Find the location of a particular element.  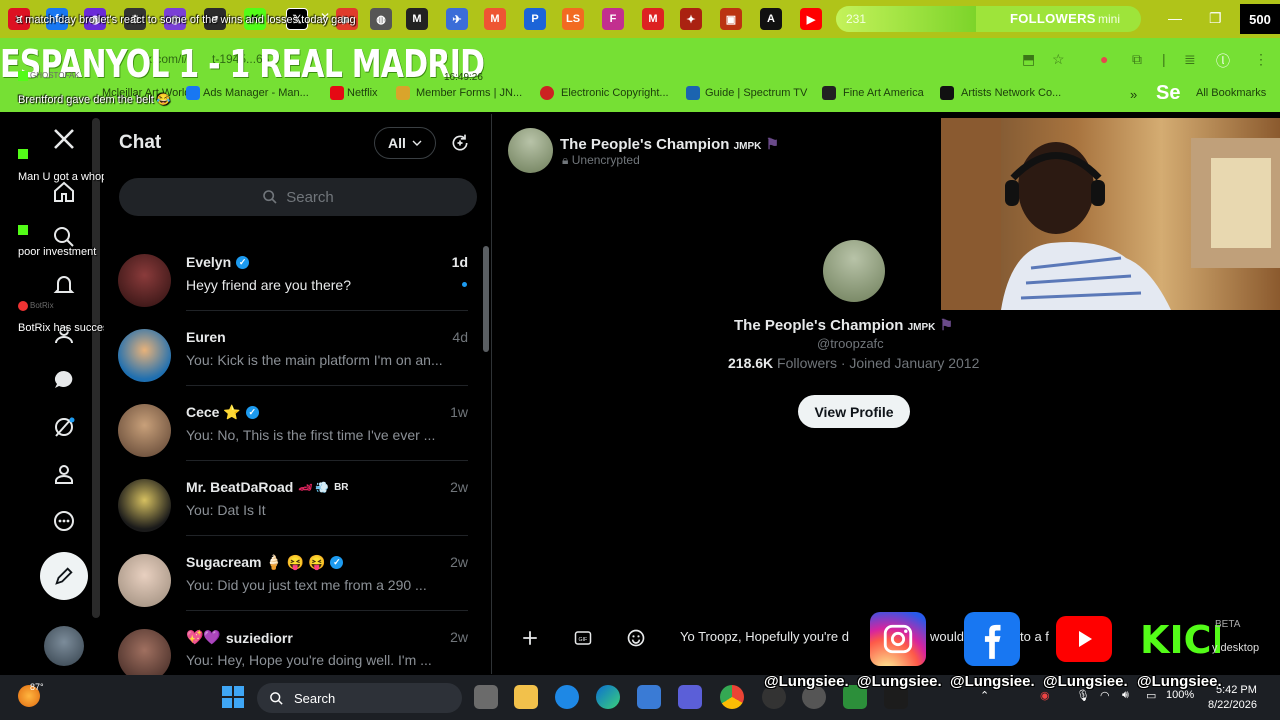

chat-search-input: Search is located at coordinates (298, 197).